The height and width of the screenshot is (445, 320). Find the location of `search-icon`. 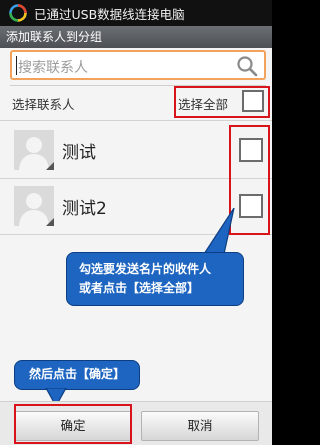

search-icon is located at coordinates (247, 66).